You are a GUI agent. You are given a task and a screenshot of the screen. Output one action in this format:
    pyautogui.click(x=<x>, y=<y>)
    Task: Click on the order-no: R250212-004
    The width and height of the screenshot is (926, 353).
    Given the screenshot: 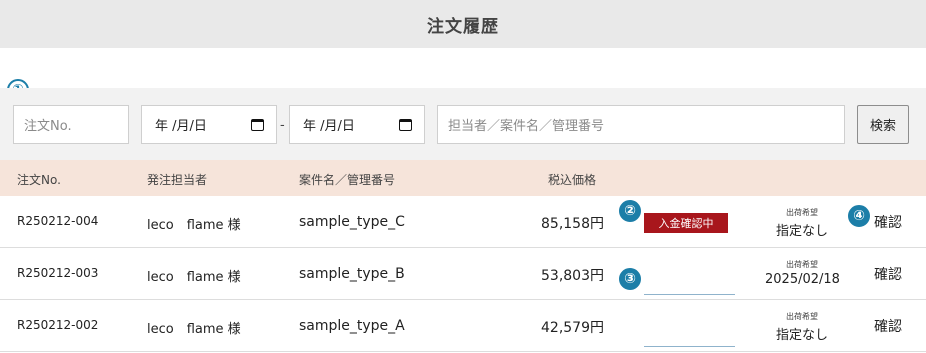 What is the action you would take?
    pyautogui.click(x=58, y=221)
    